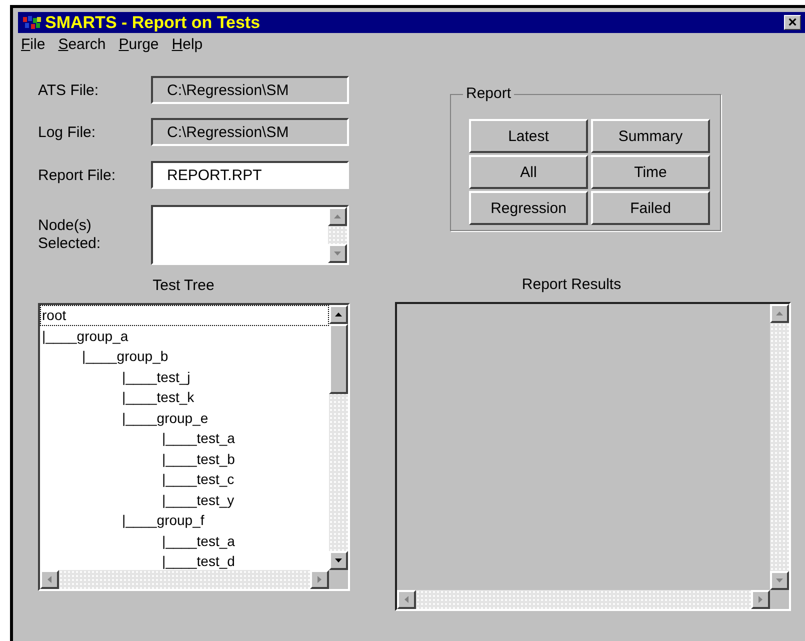 This screenshot has width=805, height=641. I want to click on menu-item: Help, so click(187, 47).